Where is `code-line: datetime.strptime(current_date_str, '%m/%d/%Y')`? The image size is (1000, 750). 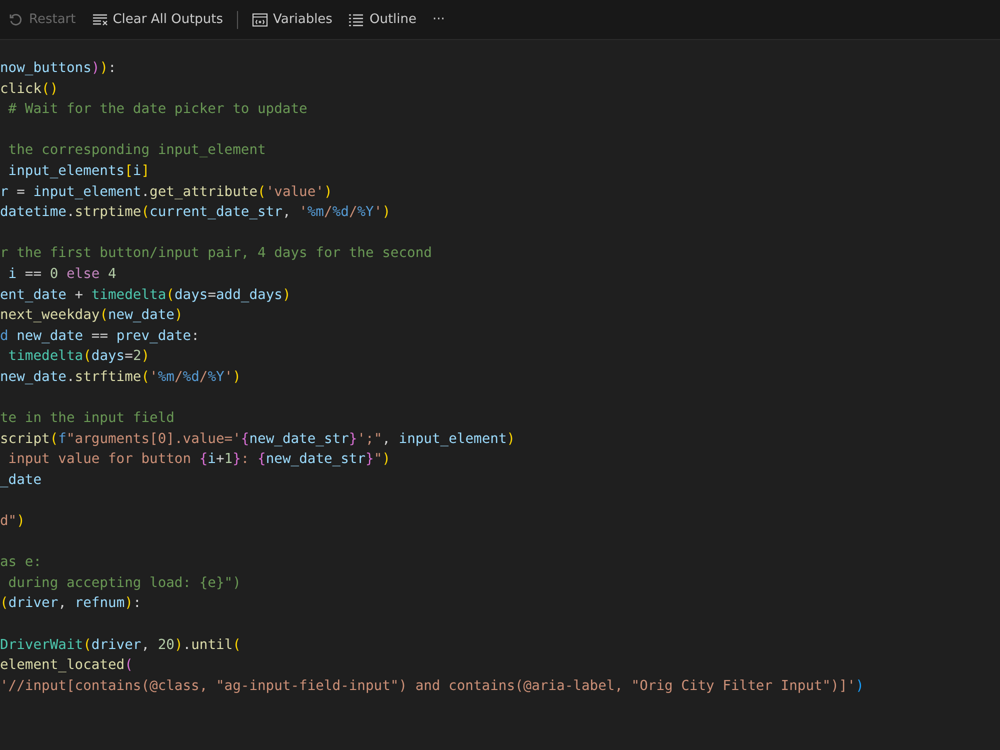
code-line: datetime.strptime(current_date_str, '%m/%d/%Y') is located at coordinates (196, 212).